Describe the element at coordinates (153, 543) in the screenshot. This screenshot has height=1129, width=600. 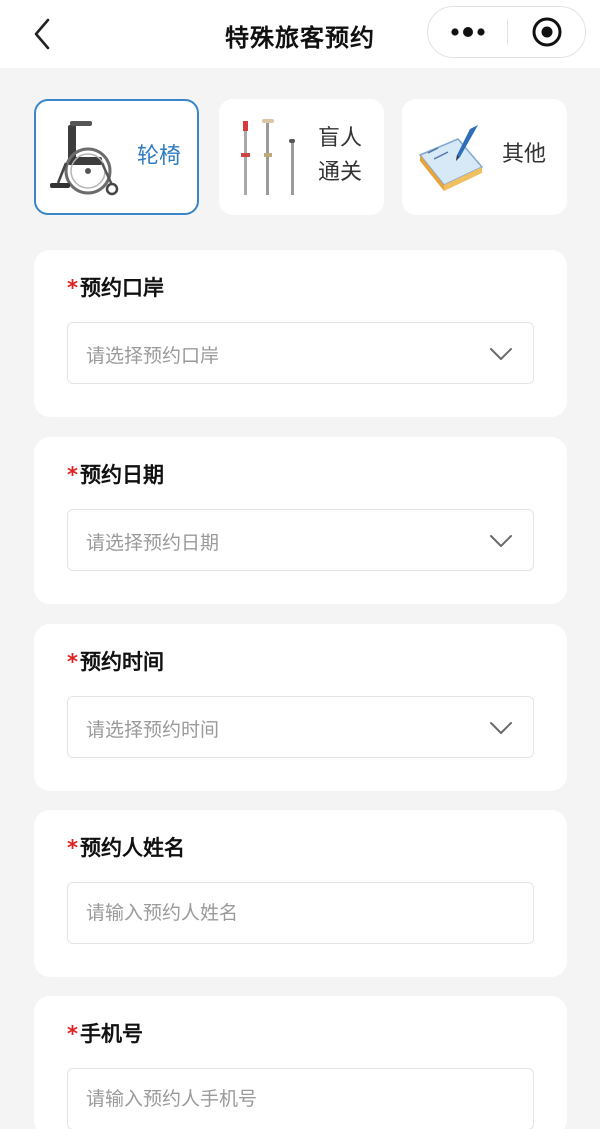
I see `date-select-placeholder: 请选择预约日期` at that location.